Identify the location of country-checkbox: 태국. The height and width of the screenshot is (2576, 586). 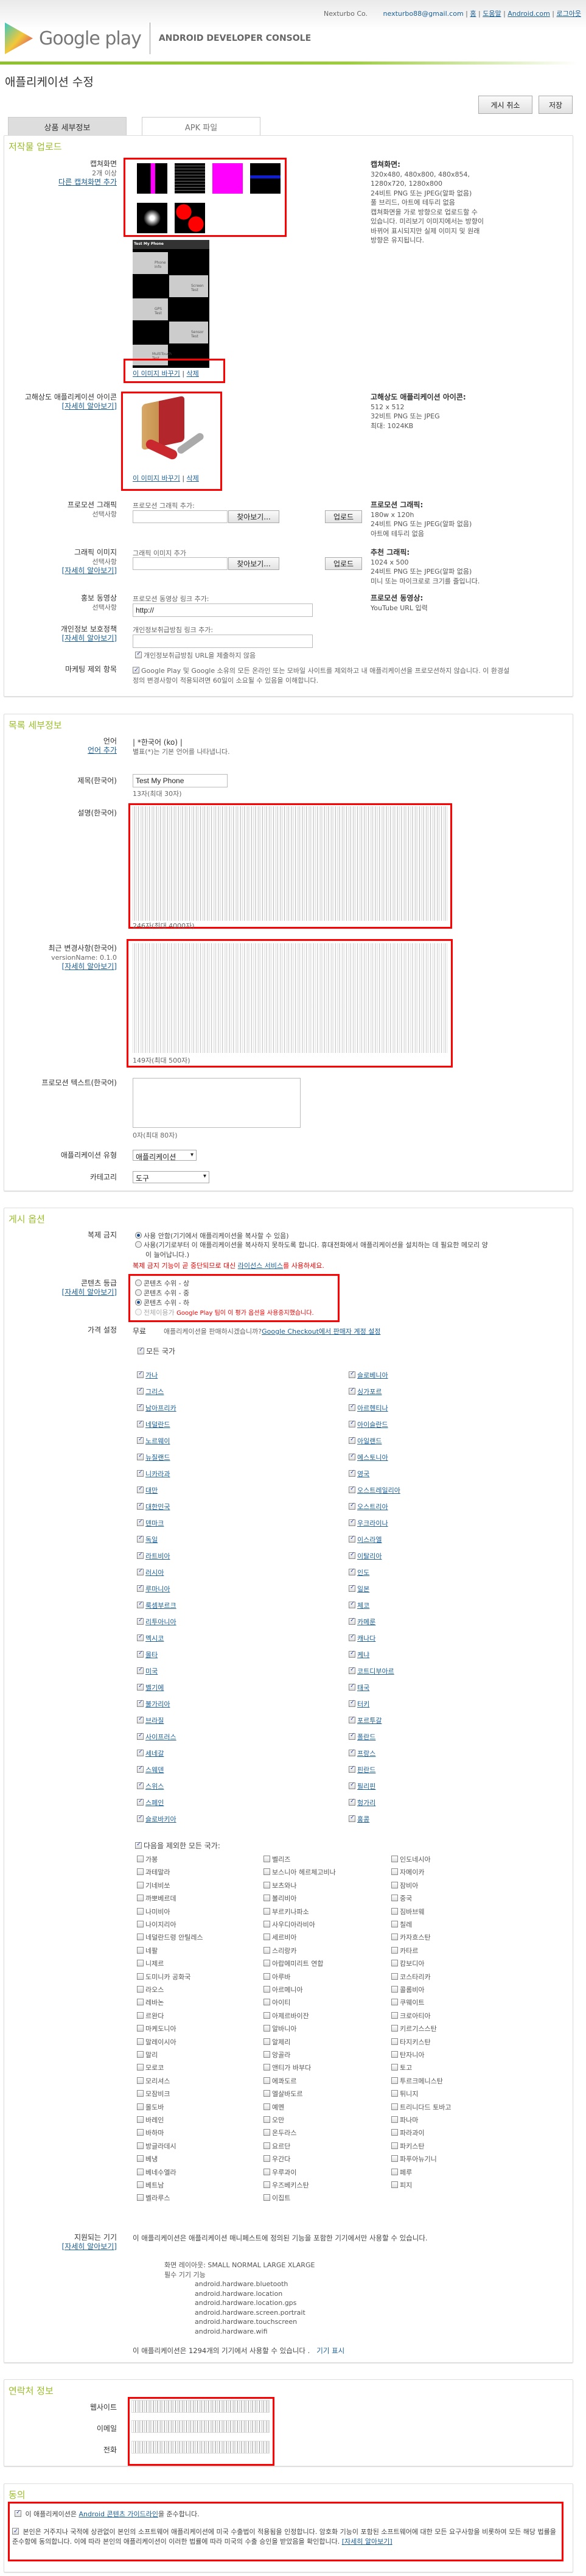
(359, 1687).